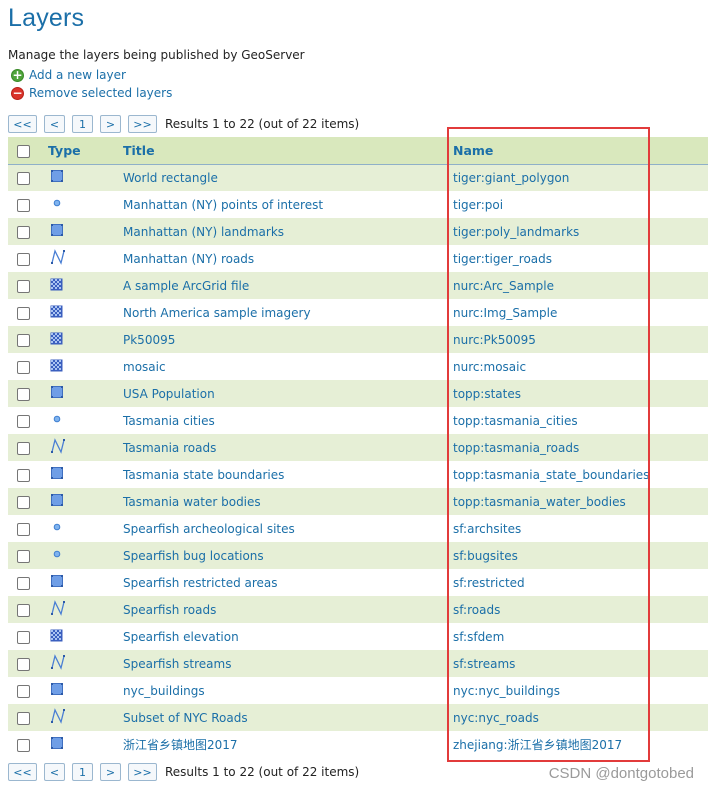 Image resolution: width=708 pixels, height=792 pixels. What do you see at coordinates (186, 286) in the screenshot?
I see `layer-title-link: A sample ArcGrid file` at bounding box center [186, 286].